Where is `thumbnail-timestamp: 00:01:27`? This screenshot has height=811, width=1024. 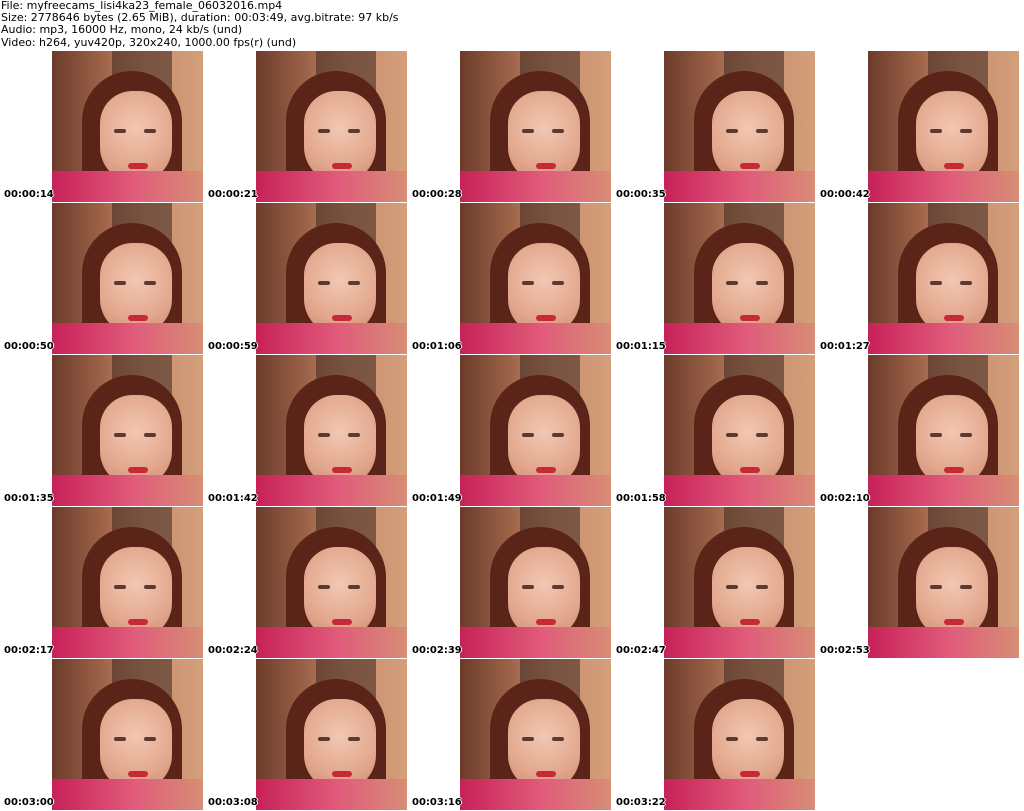
thumbnail-timestamp: 00:01:27 is located at coordinates (845, 346).